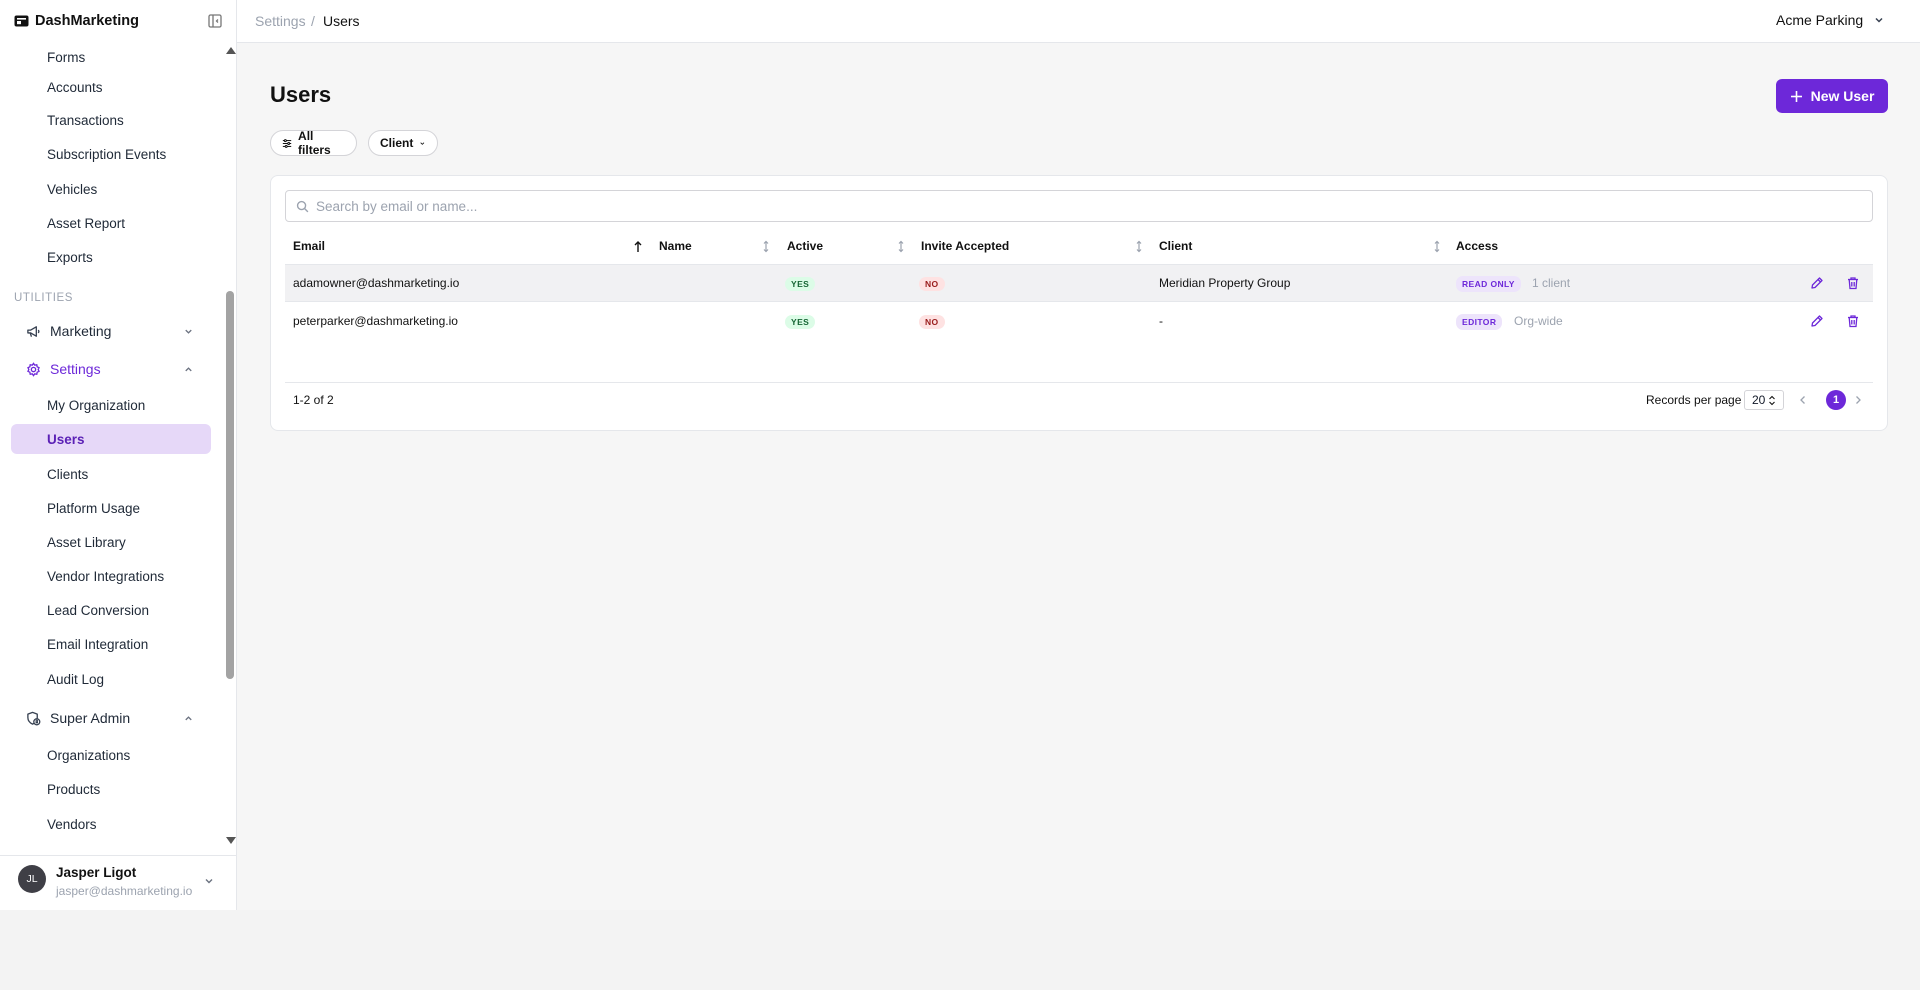  I want to click on scrollbar-thumb, so click(230, 485).